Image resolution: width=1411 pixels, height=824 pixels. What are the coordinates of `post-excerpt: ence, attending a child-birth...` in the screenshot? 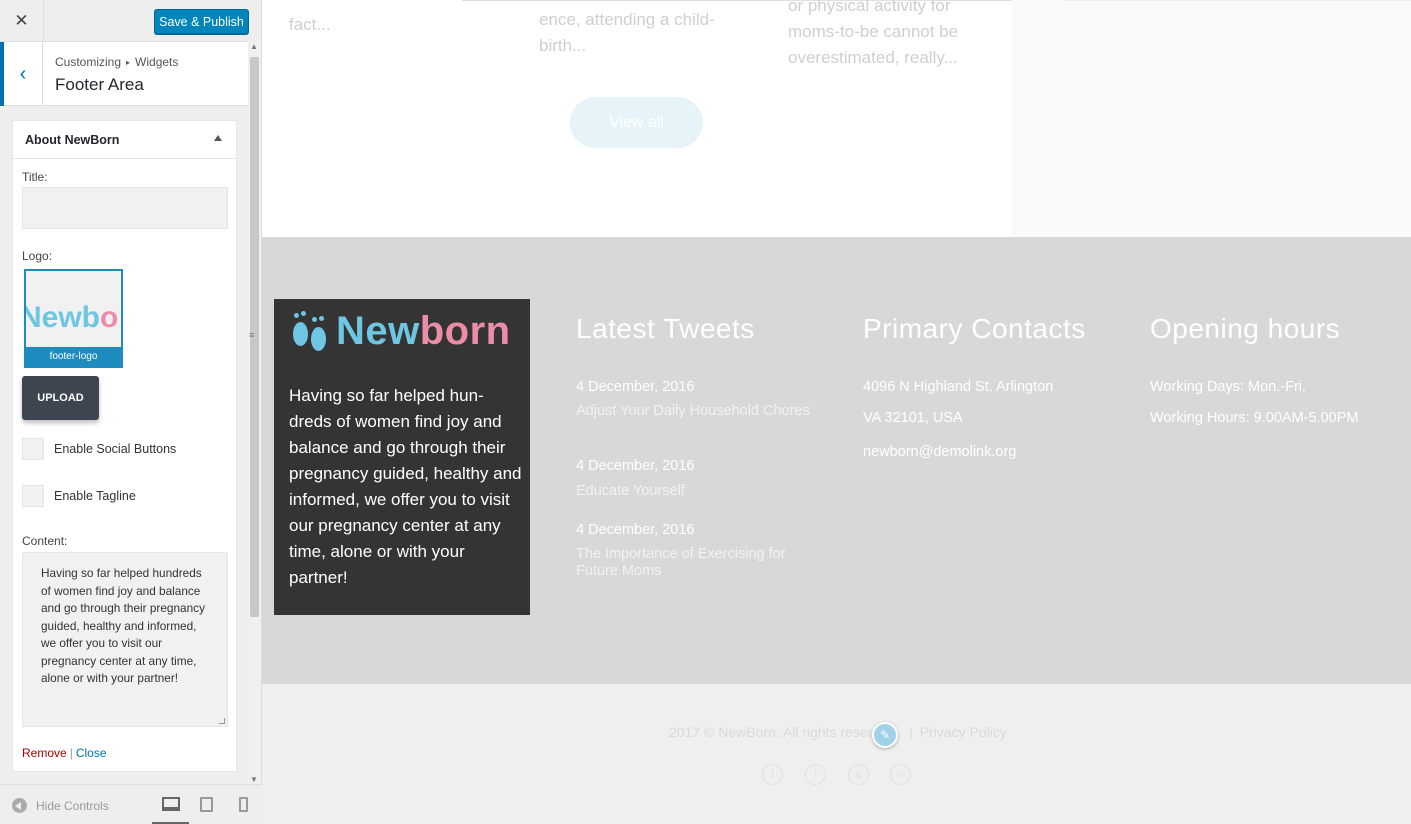 It's located at (627, 32).